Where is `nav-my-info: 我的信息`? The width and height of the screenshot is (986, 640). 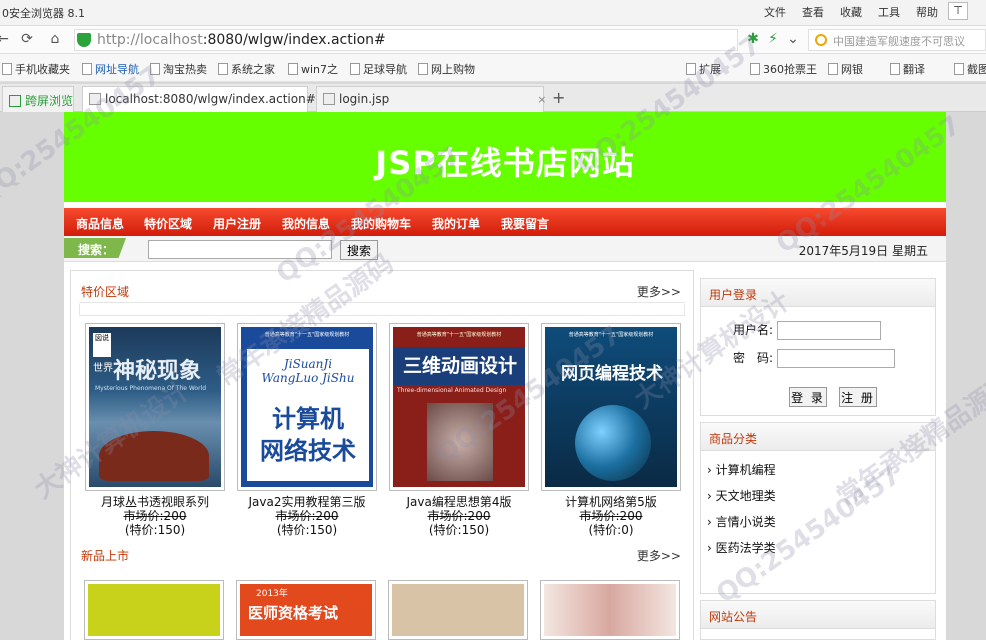
nav-my-info: 我的信息 is located at coordinates (306, 223).